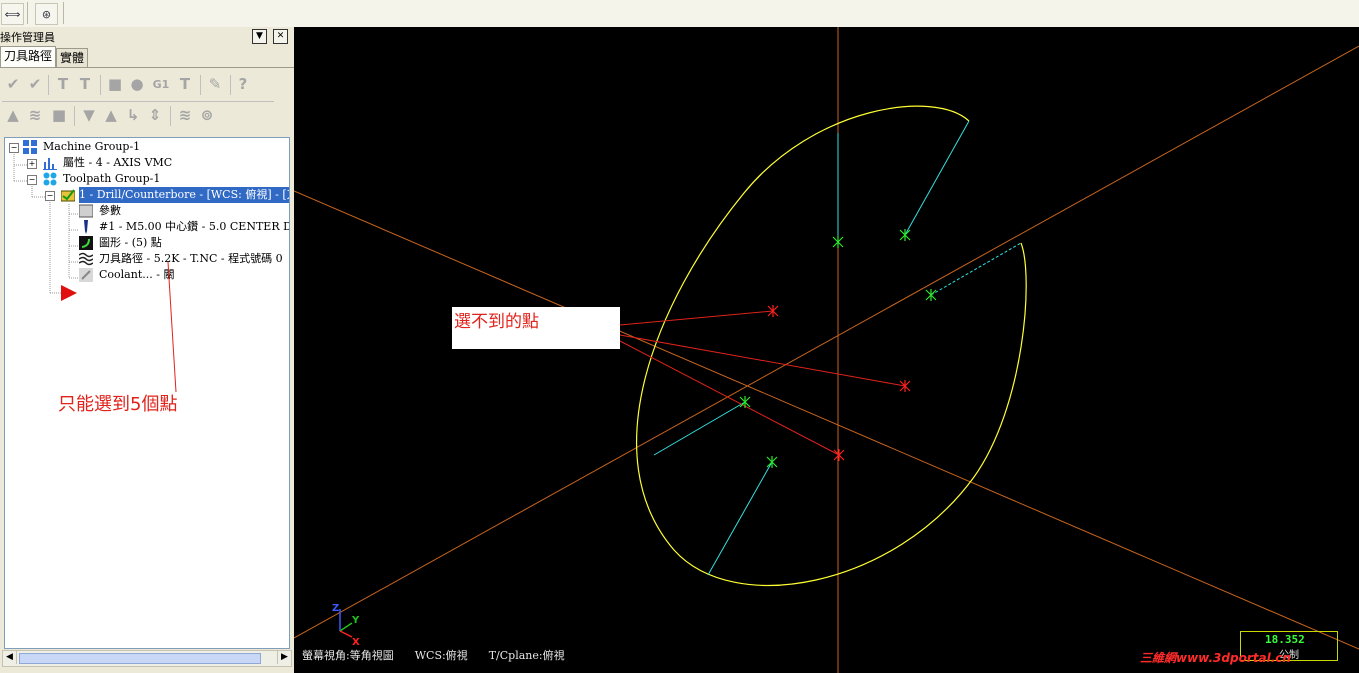 The image size is (1359, 673). I want to click on annotation-pointer-line, so click(172, 327).